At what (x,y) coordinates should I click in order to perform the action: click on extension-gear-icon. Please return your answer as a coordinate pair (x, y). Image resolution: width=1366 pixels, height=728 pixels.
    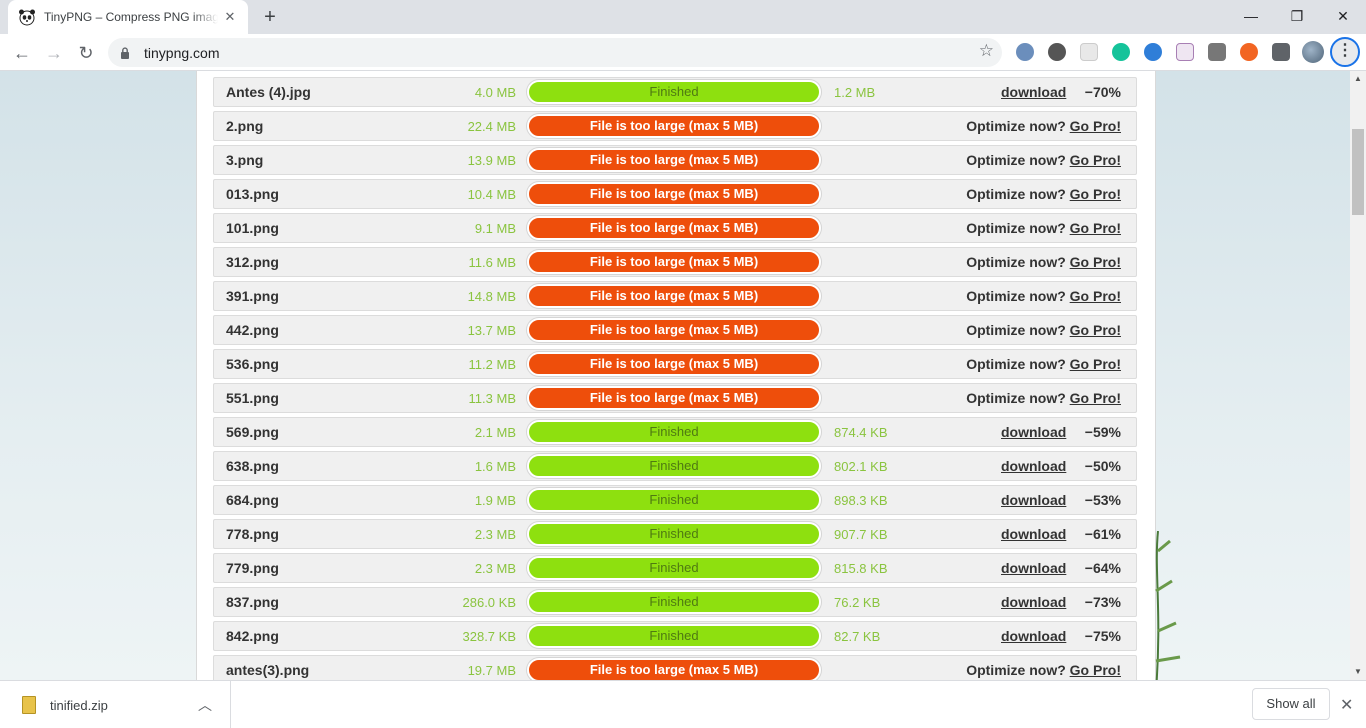
    Looking at the image, I should click on (1057, 52).